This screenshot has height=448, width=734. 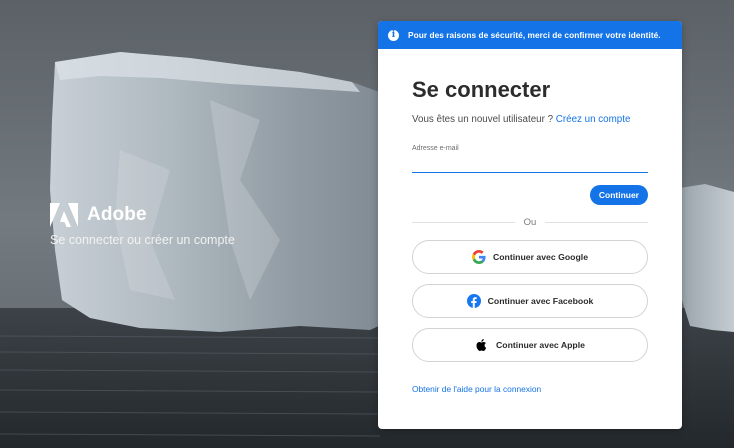 I want to click on brand-tagline: Se connecter ou créer un compte, so click(x=142, y=240).